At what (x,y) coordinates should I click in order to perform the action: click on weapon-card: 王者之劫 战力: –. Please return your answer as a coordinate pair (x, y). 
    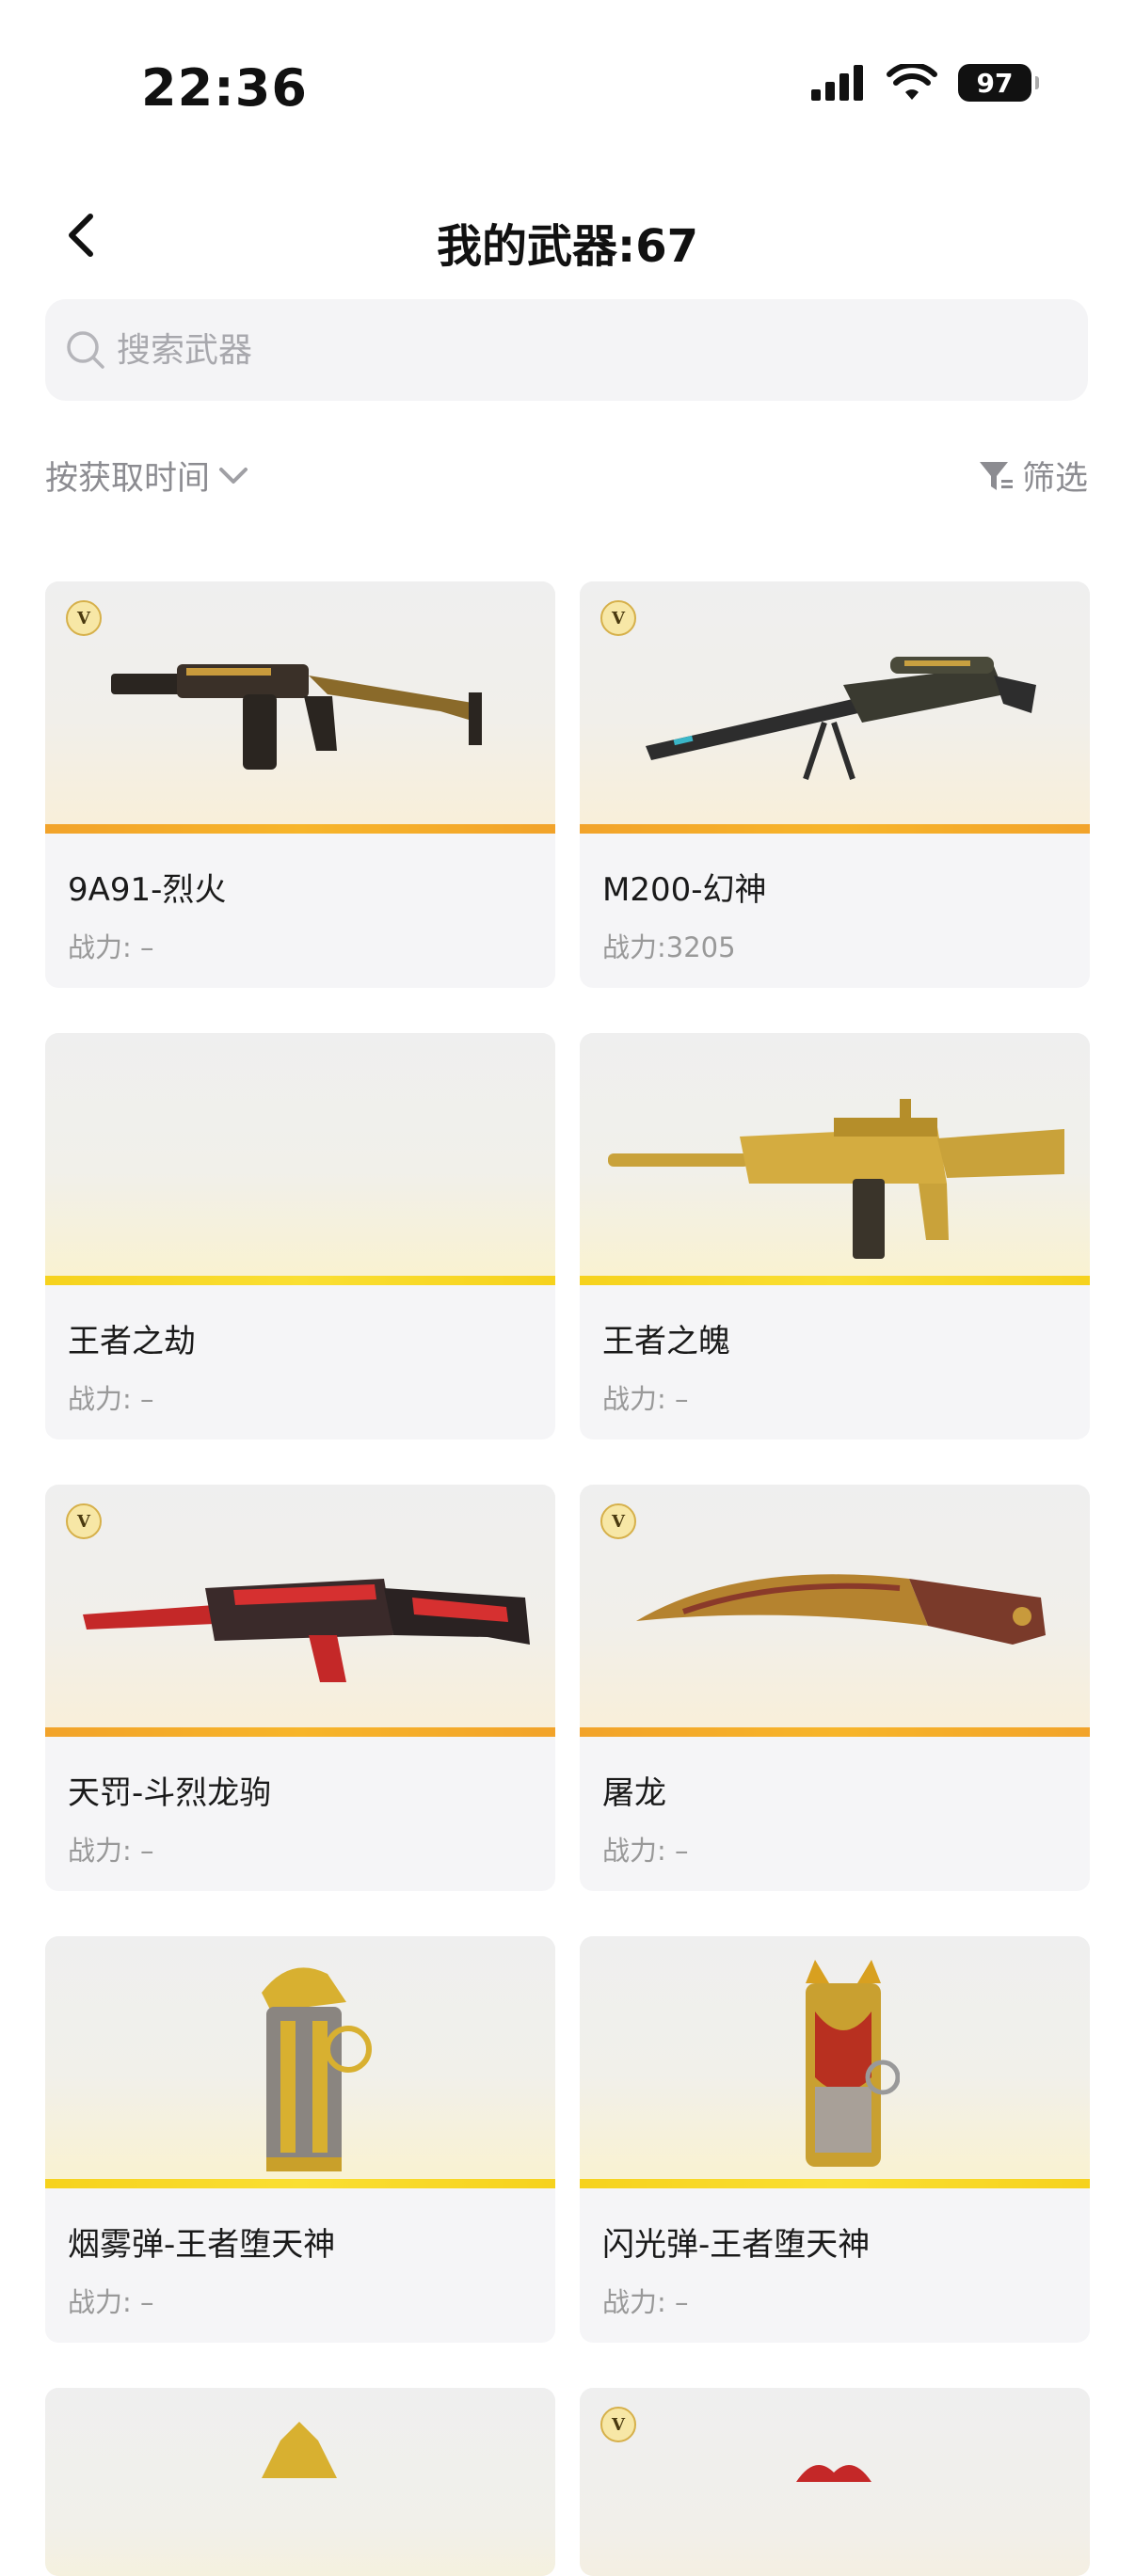
    Looking at the image, I should click on (300, 1236).